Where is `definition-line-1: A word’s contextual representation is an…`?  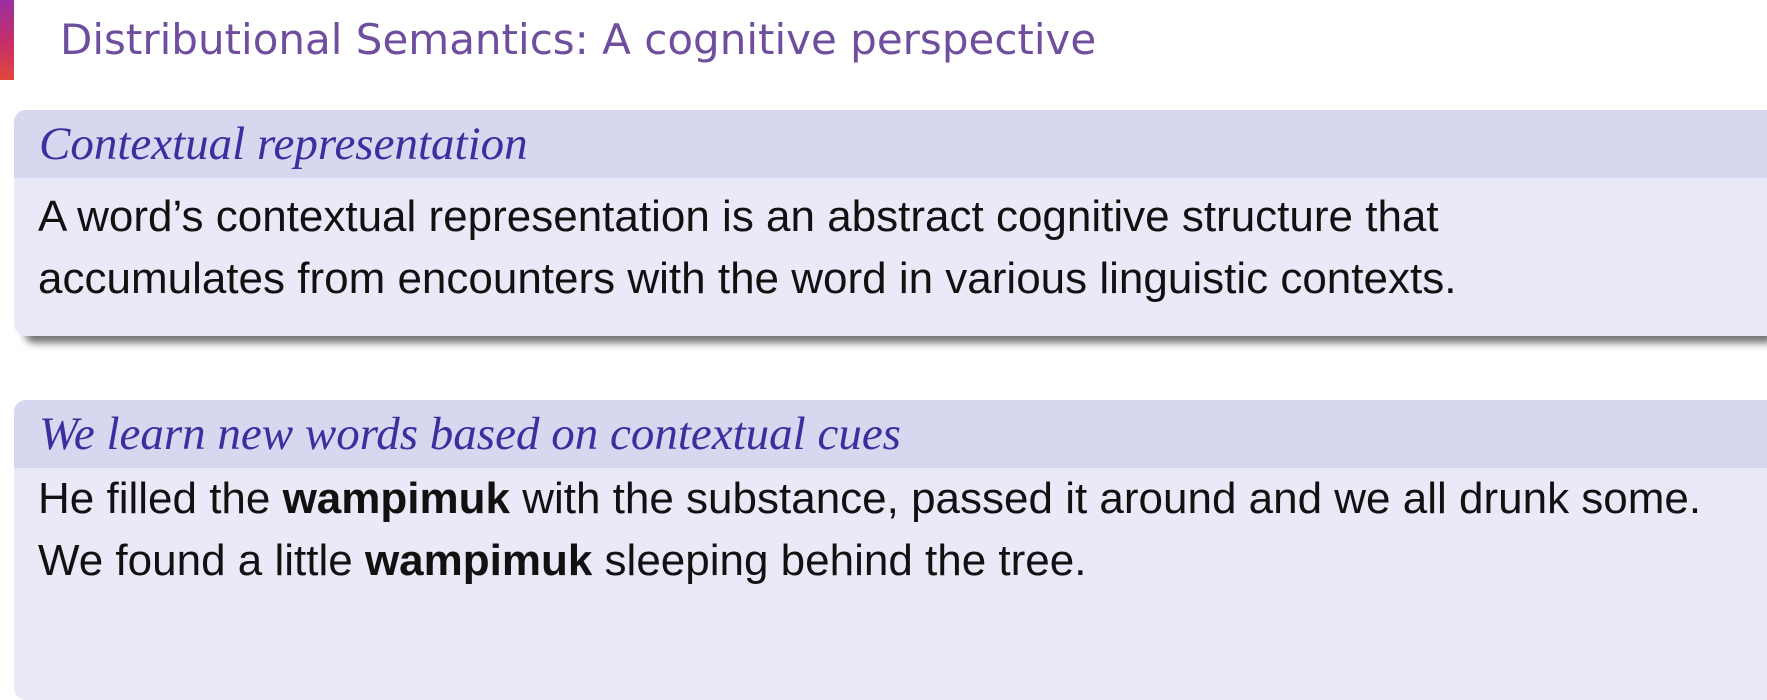
definition-line-1: A word’s contextual representation is an… is located at coordinates (738, 216).